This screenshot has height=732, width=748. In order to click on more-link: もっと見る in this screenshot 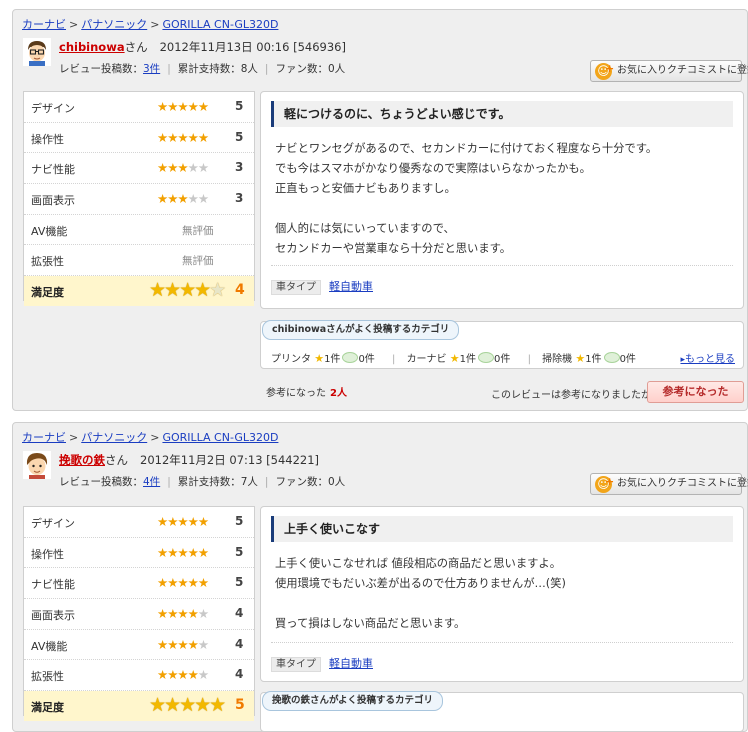, I will do `click(707, 357)`.